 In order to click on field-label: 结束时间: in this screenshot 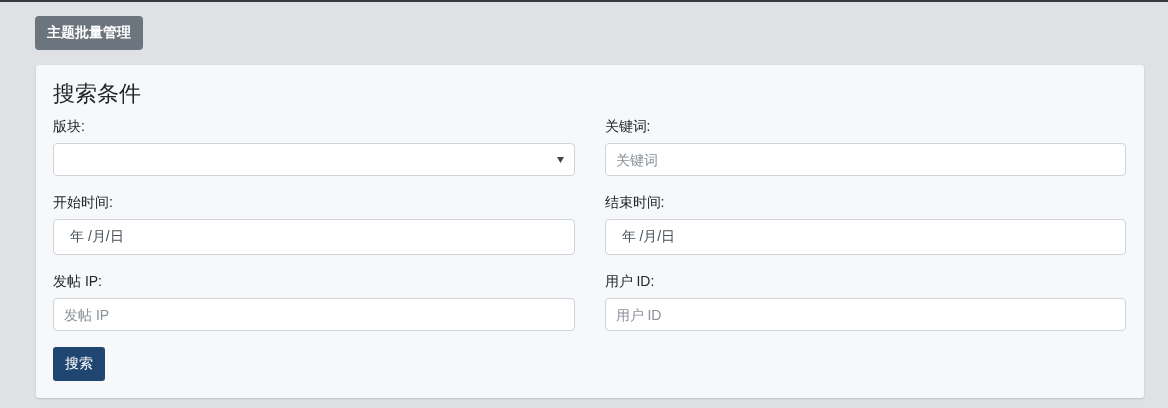, I will do `click(634, 202)`.